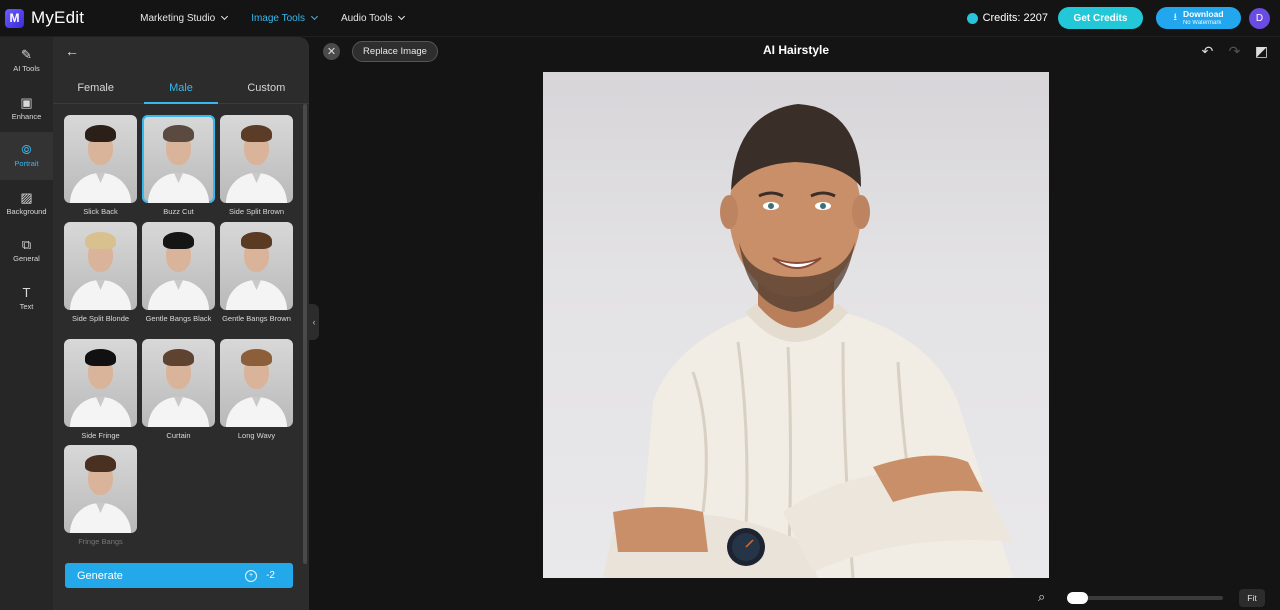 Image resolution: width=1280 pixels, height=610 pixels. I want to click on nav-marketing-studio: Marketing Studio, so click(184, 18).